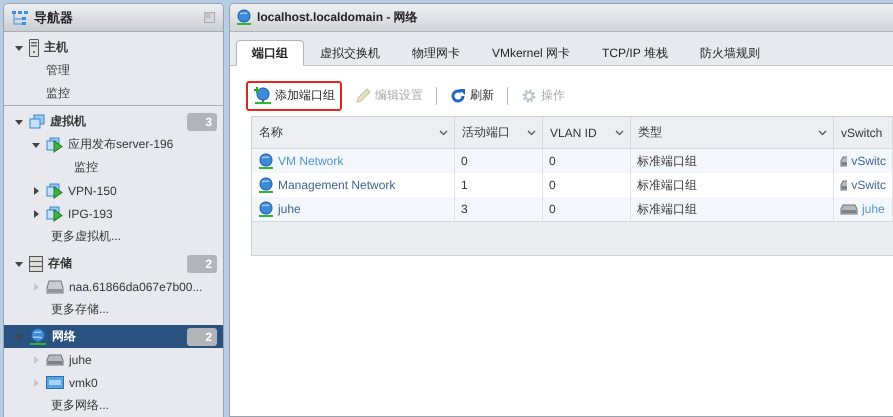 The width and height of the screenshot is (893, 417). I want to click on table-cell: 1, so click(464, 185).